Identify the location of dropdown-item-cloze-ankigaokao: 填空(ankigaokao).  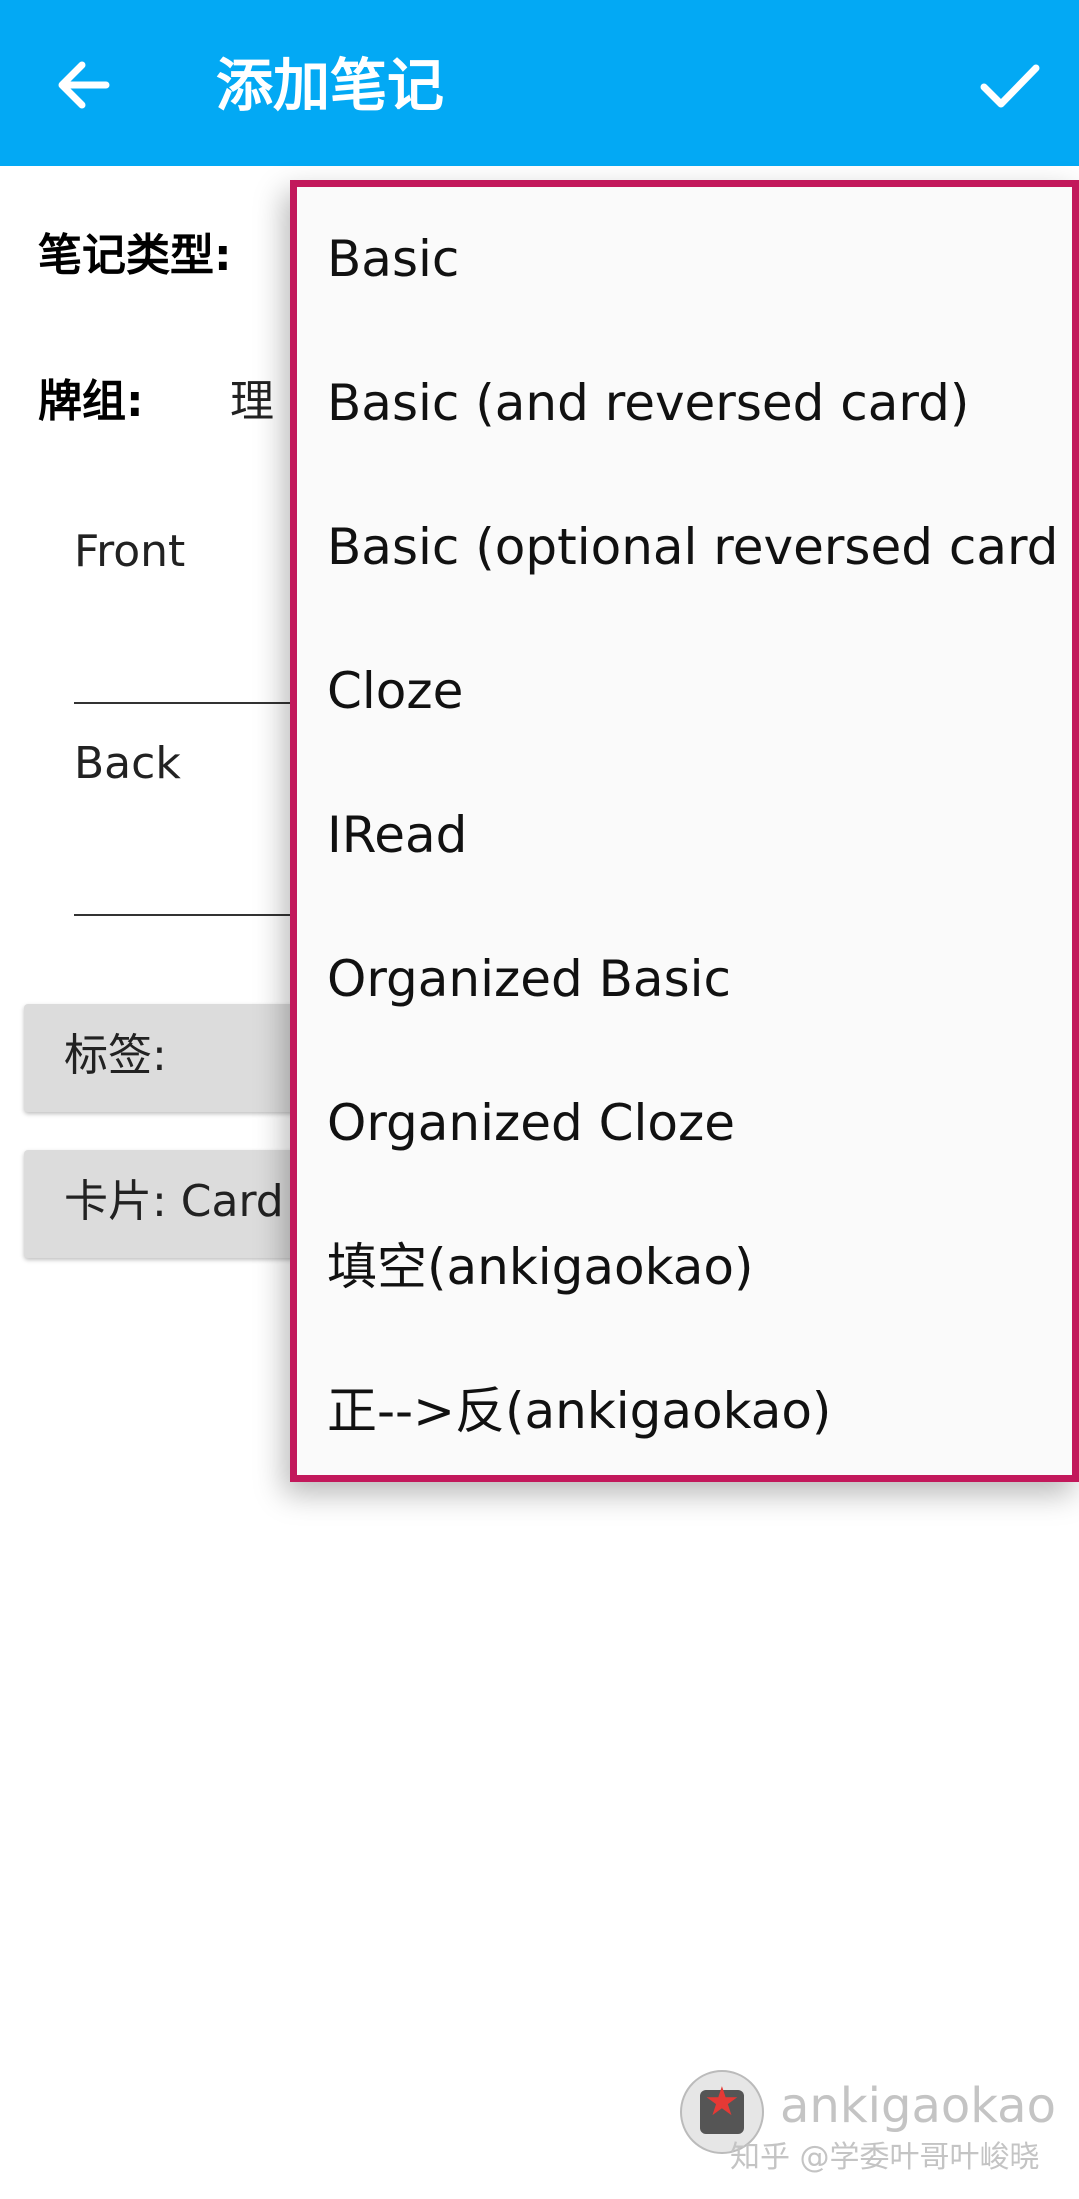
(694, 1267).